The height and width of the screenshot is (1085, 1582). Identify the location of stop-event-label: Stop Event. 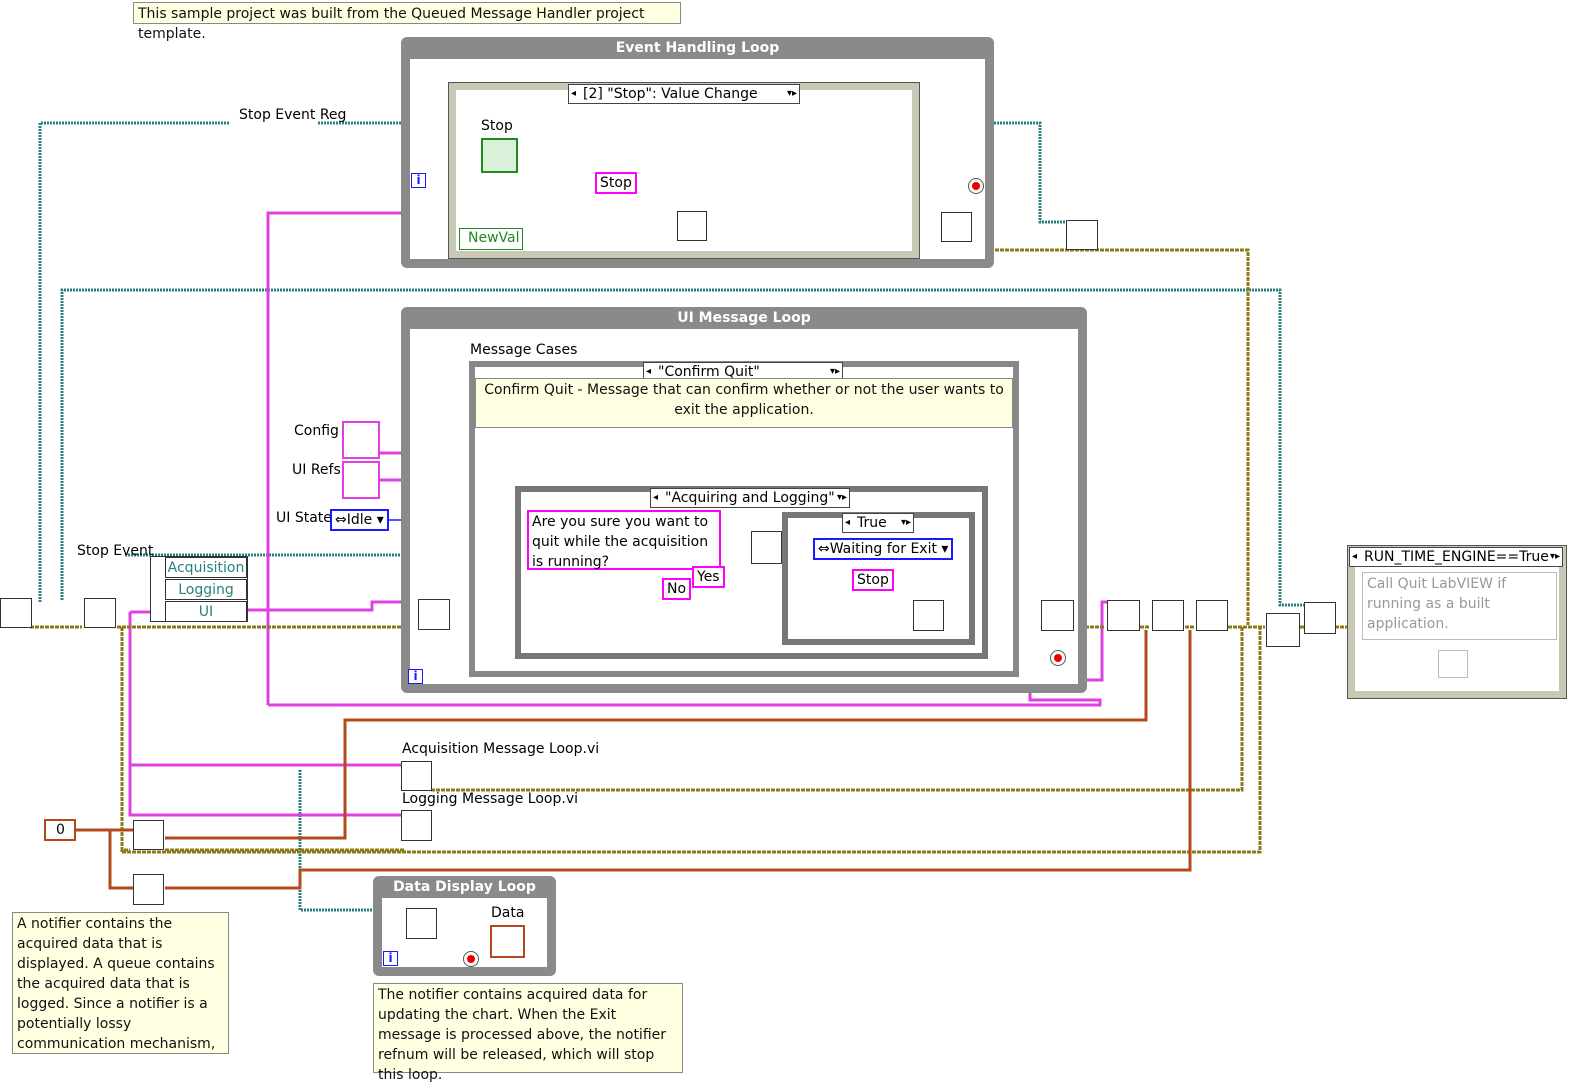
(115, 551).